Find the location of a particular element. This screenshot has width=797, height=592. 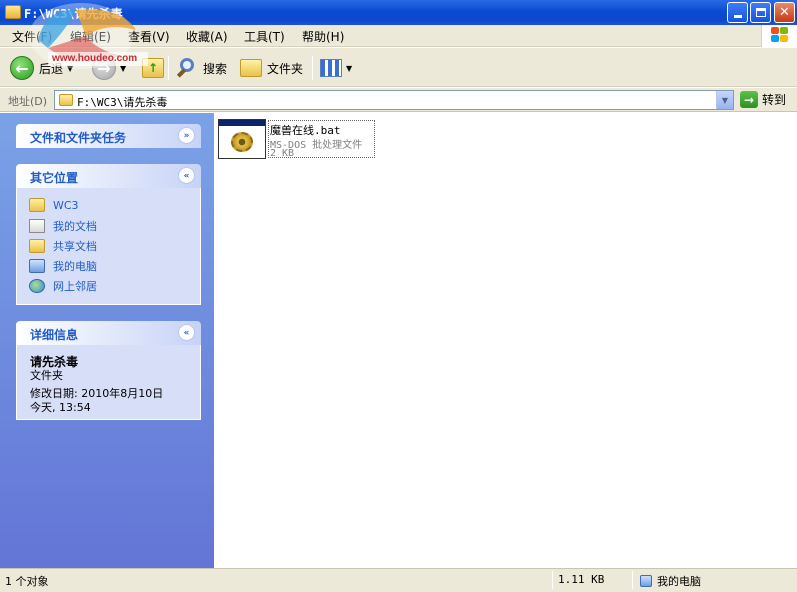

link-my-computer: 我的电脑 is located at coordinates (63, 266).